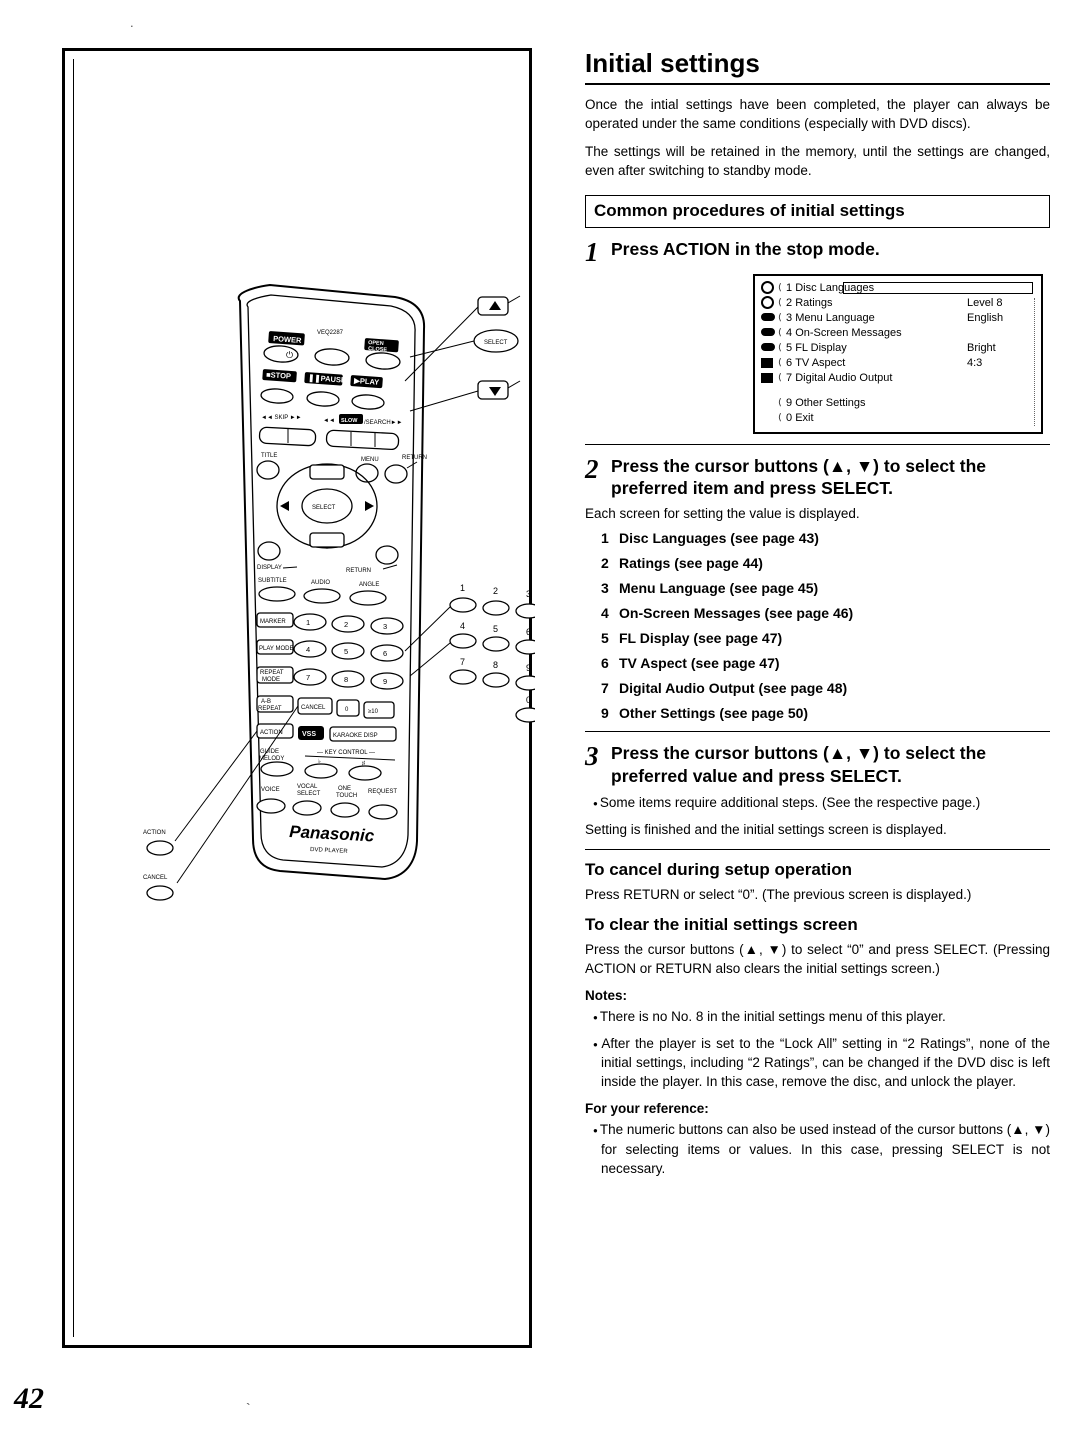  What do you see at coordinates (826, 402) in the screenshot?
I see `osd-row-label: 9 Other Settings` at bounding box center [826, 402].